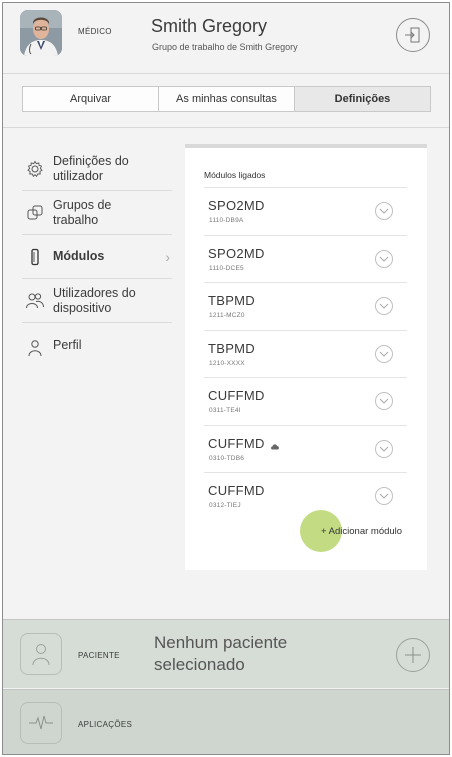 The height and width of the screenshot is (757, 452). I want to click on list-item: CUFFMD 0312-TIEJ, so click(305, 496).